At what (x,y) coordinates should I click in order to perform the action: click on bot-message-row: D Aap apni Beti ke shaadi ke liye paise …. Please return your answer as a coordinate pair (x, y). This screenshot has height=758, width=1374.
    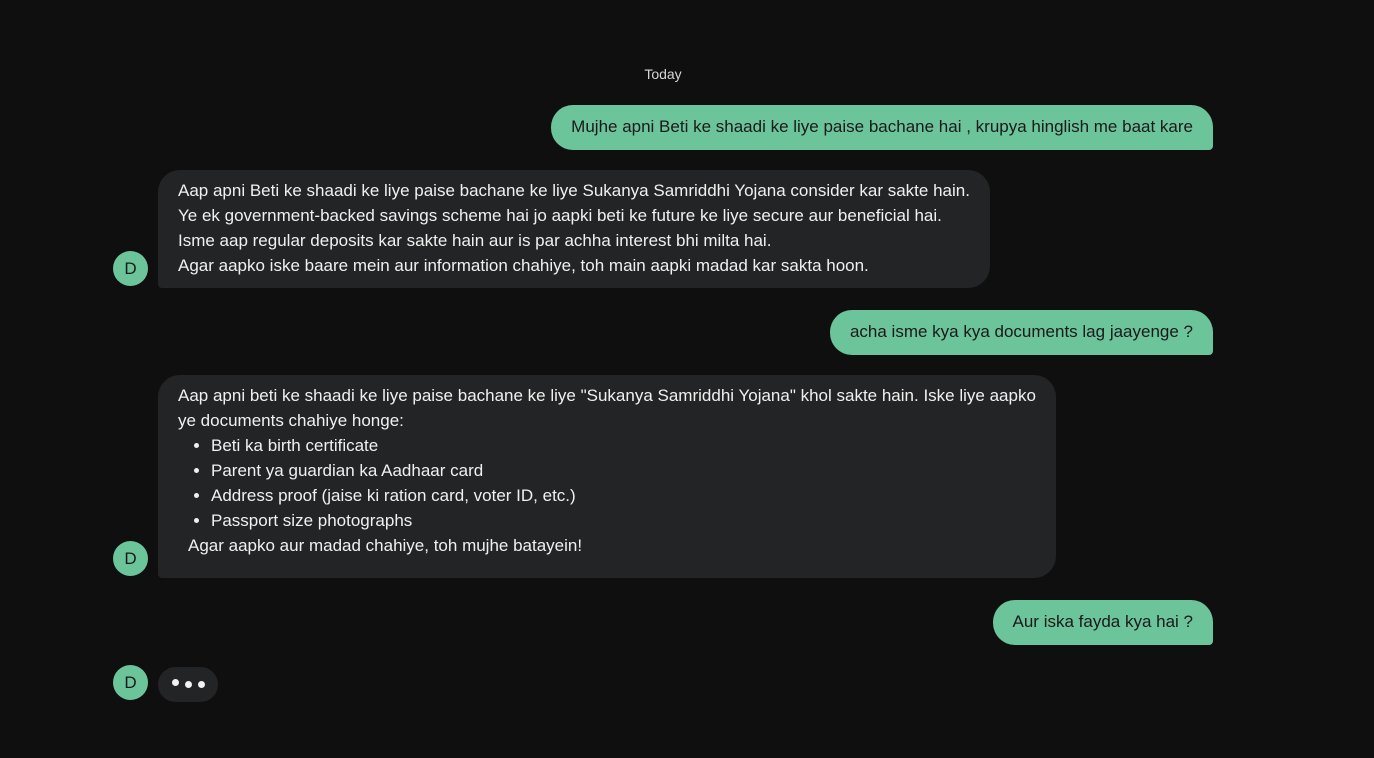
    Looking at the image, I should click on (551, 229).